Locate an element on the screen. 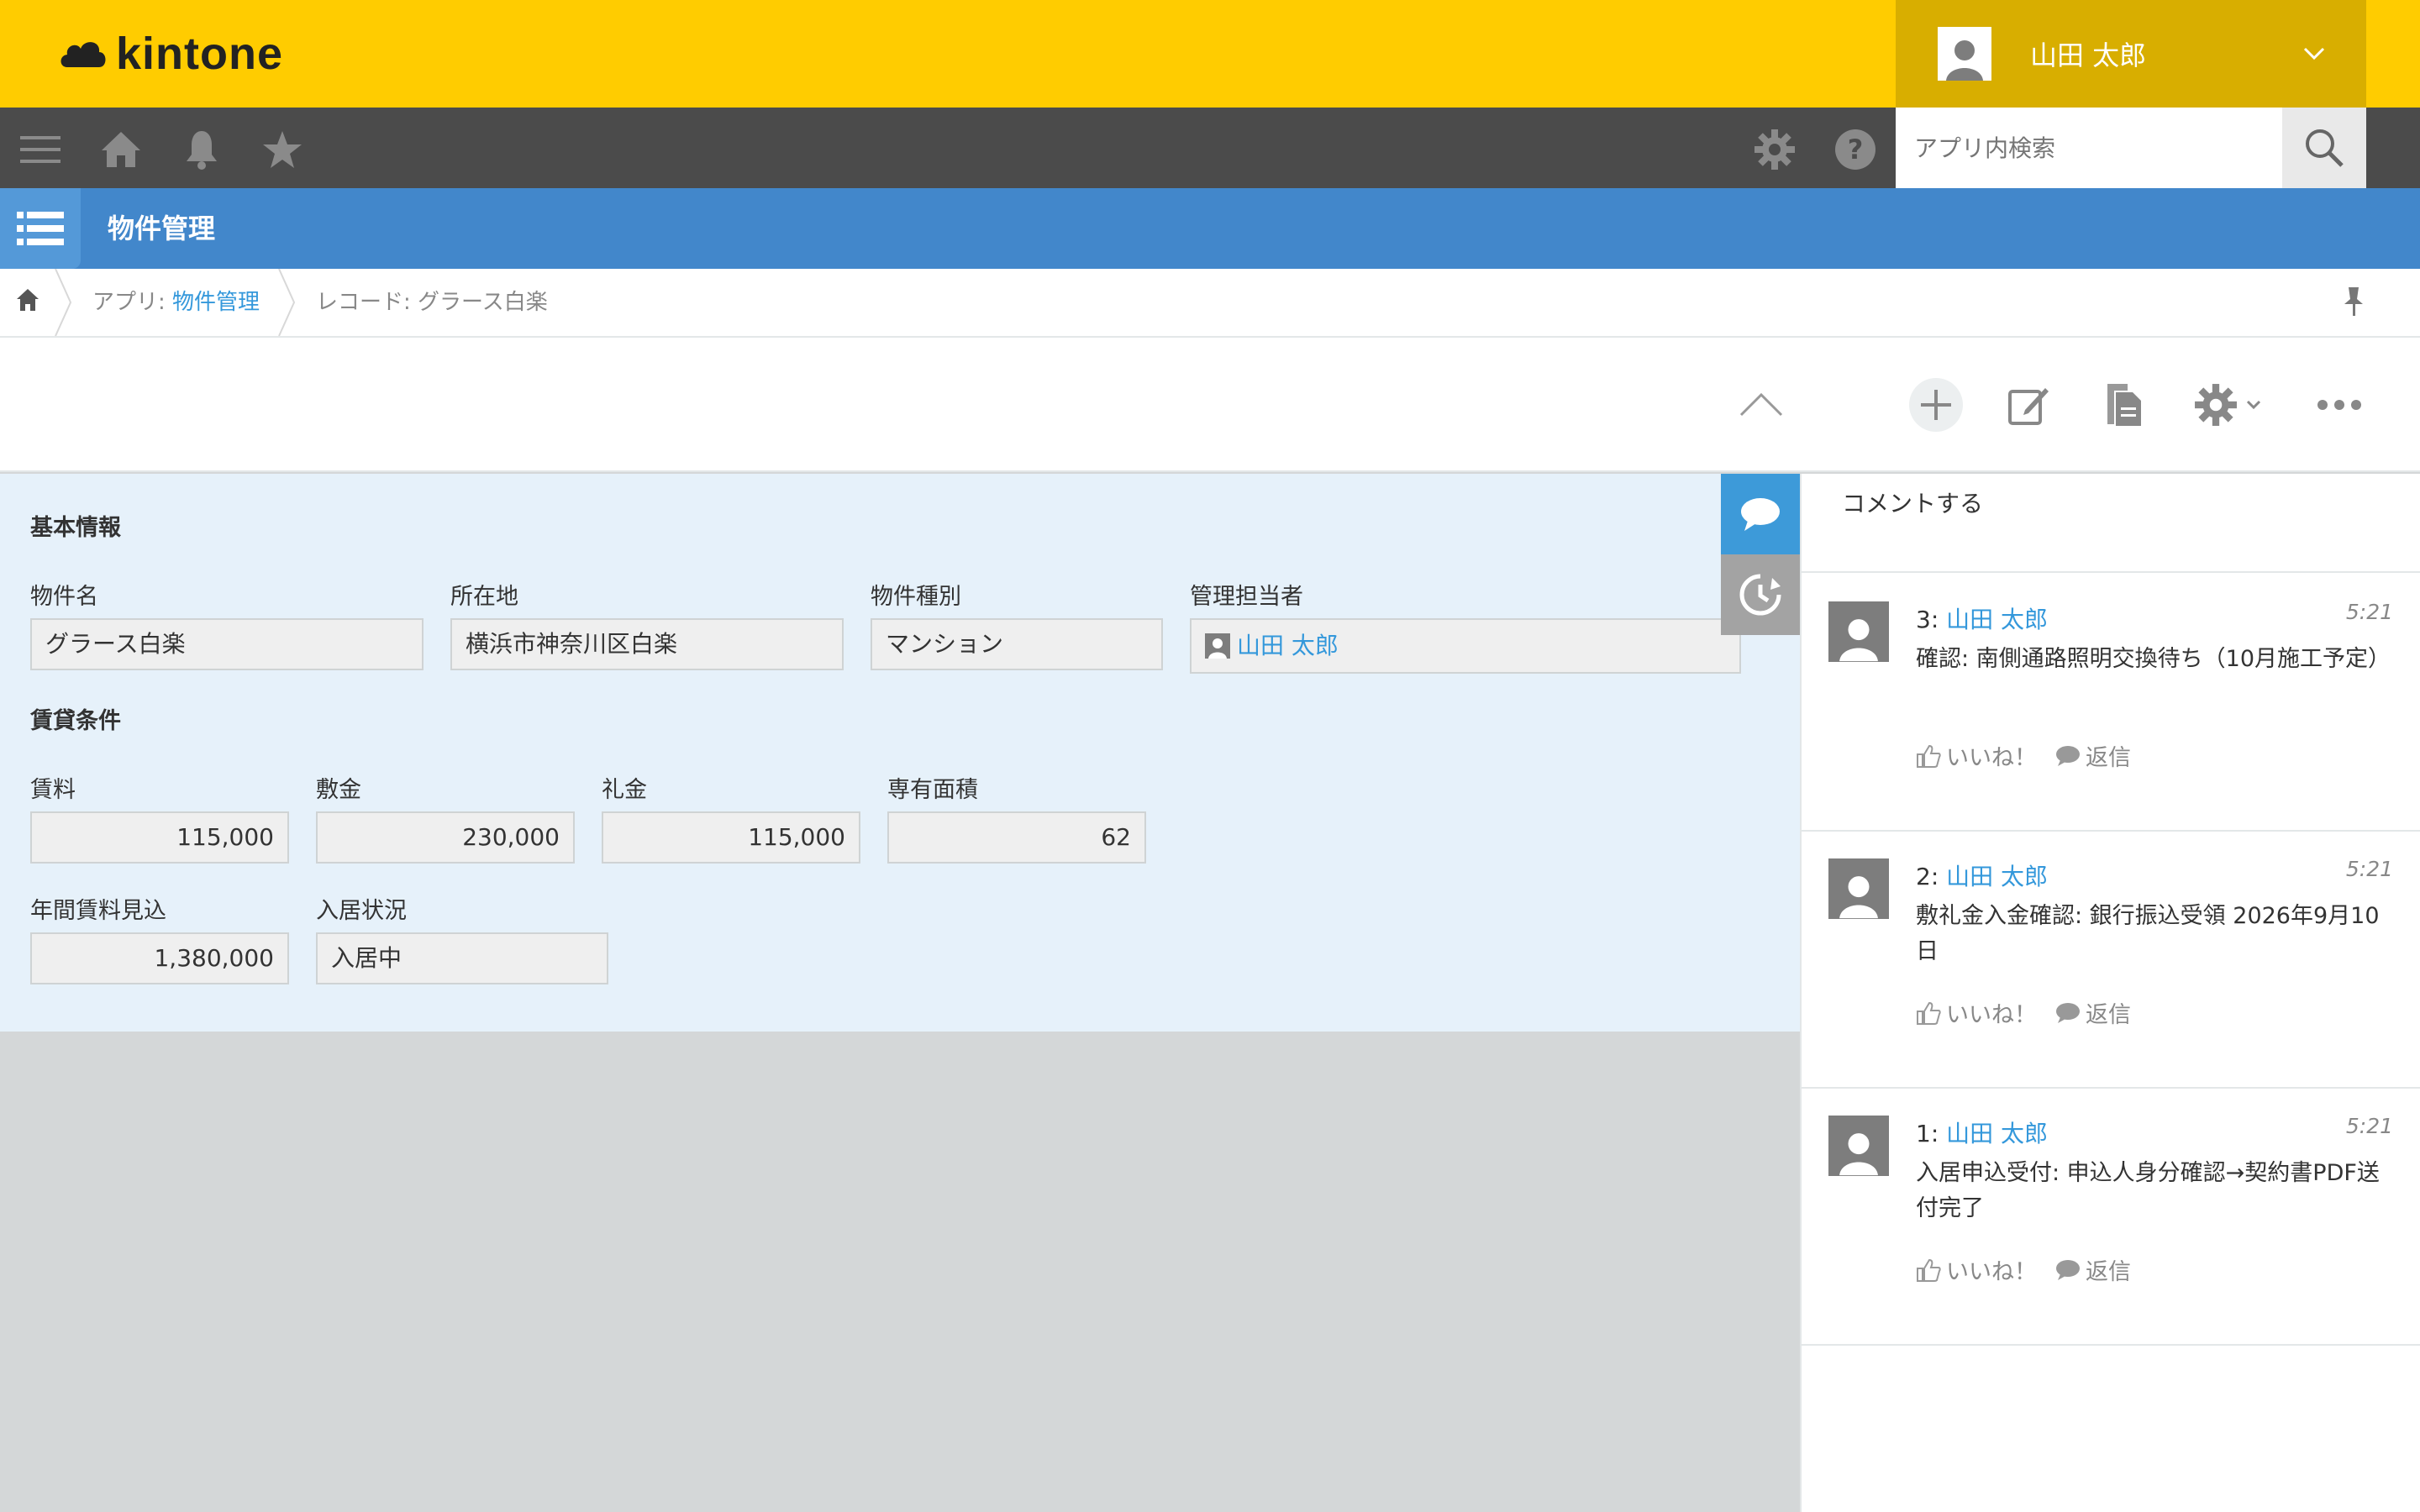 This screenshot has width=2420, height=1512. record-settings-button is located at coordinates (2227, 405).